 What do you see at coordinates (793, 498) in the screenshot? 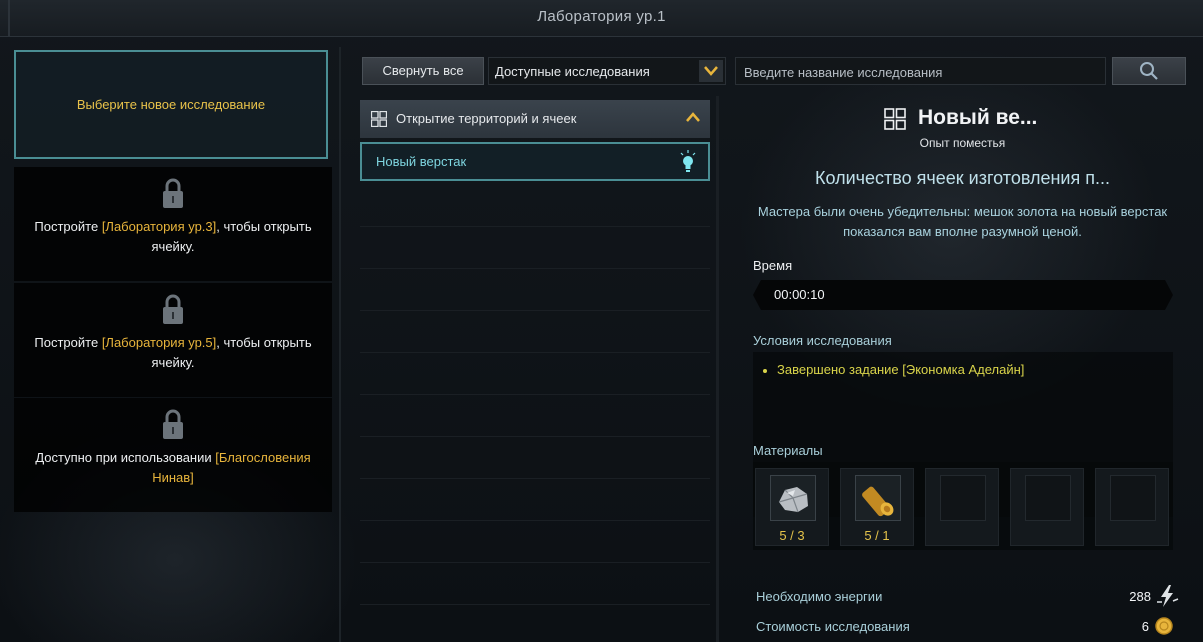
I see `ore-icon` at bounding box center [793, 498].